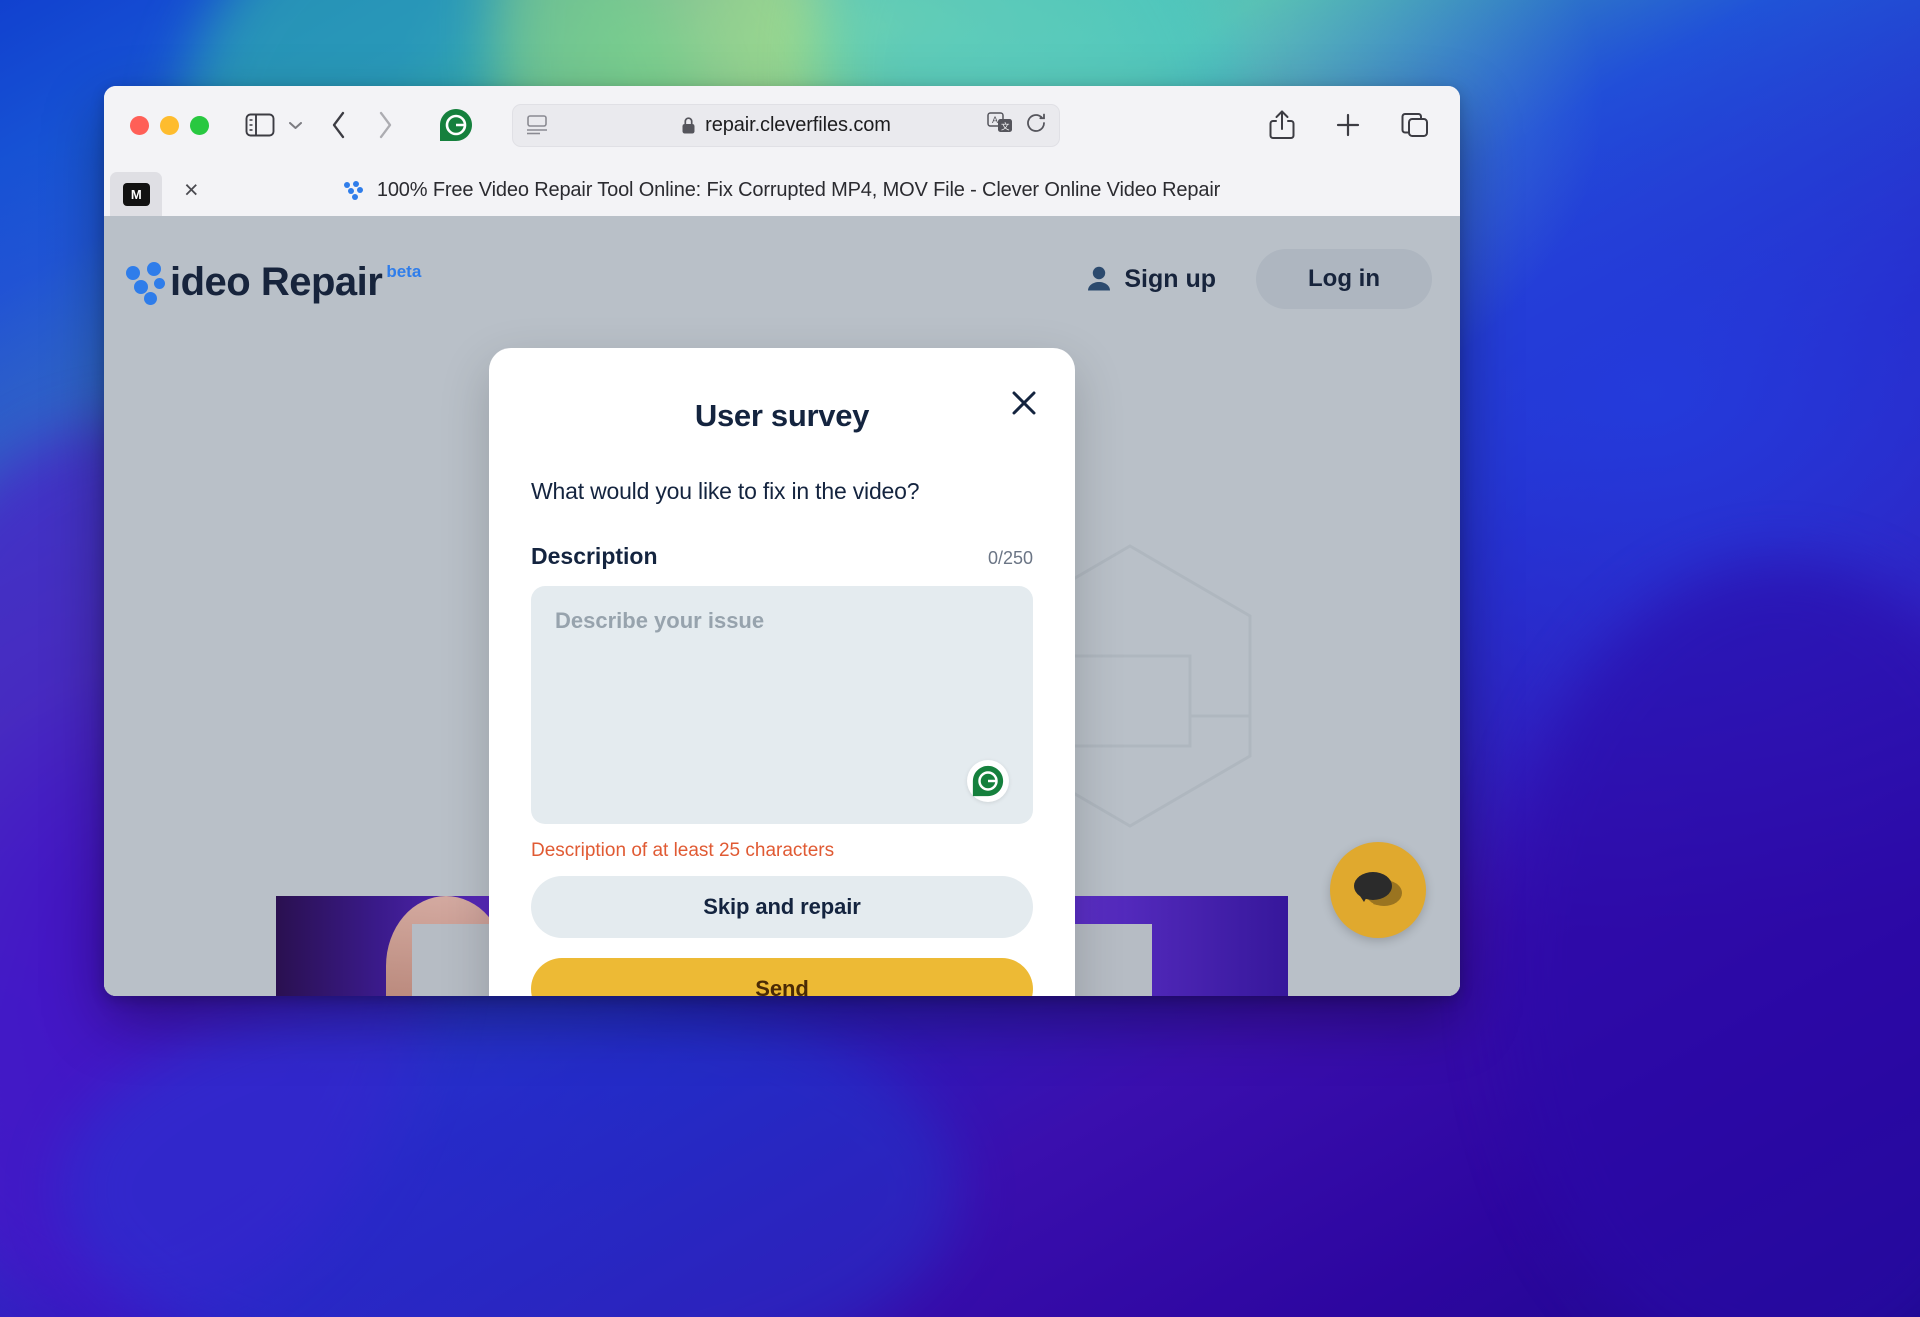 This screenshot has height=1317, width=1920. What do you see at coordinates (260, 125) in the screenshot?
I see `sidebar-icon` at bounding box center [260, 125].